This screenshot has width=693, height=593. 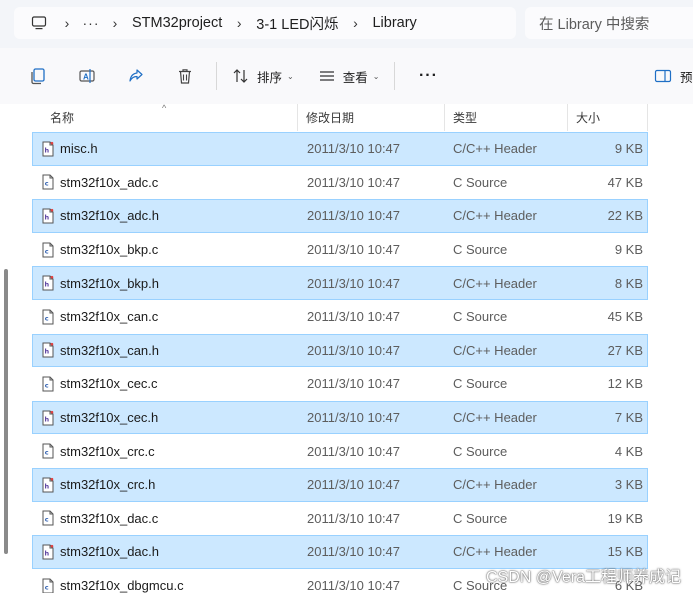 What do you see at coordinates (330, 118) in the screenshot?
I see `column-date-label: 修改日期` at bounding box center [330, 118].